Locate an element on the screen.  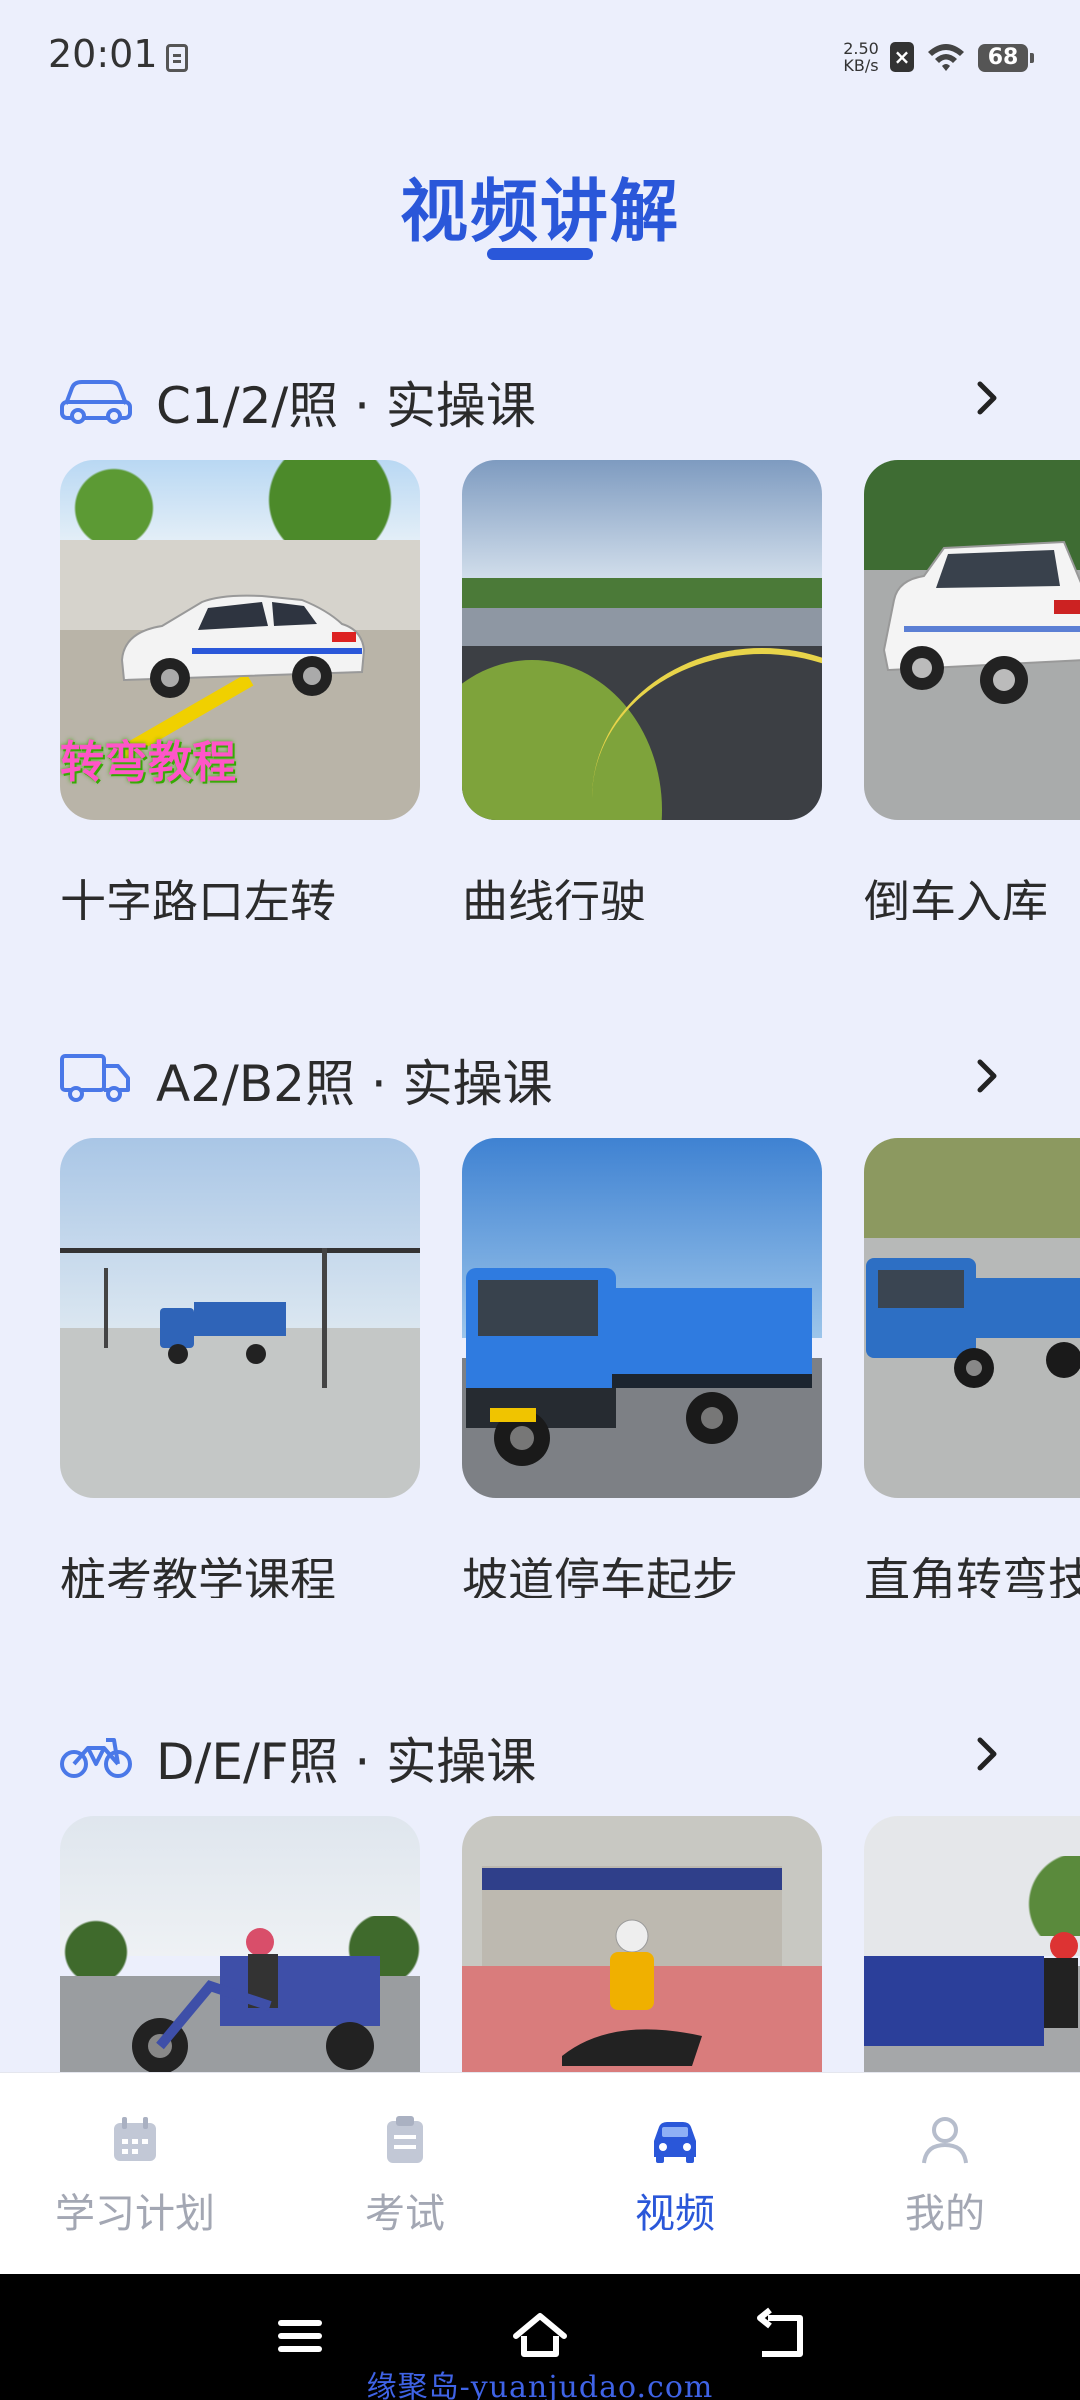
video-card: 曲线行驶 is located at coordinates (642, 690).